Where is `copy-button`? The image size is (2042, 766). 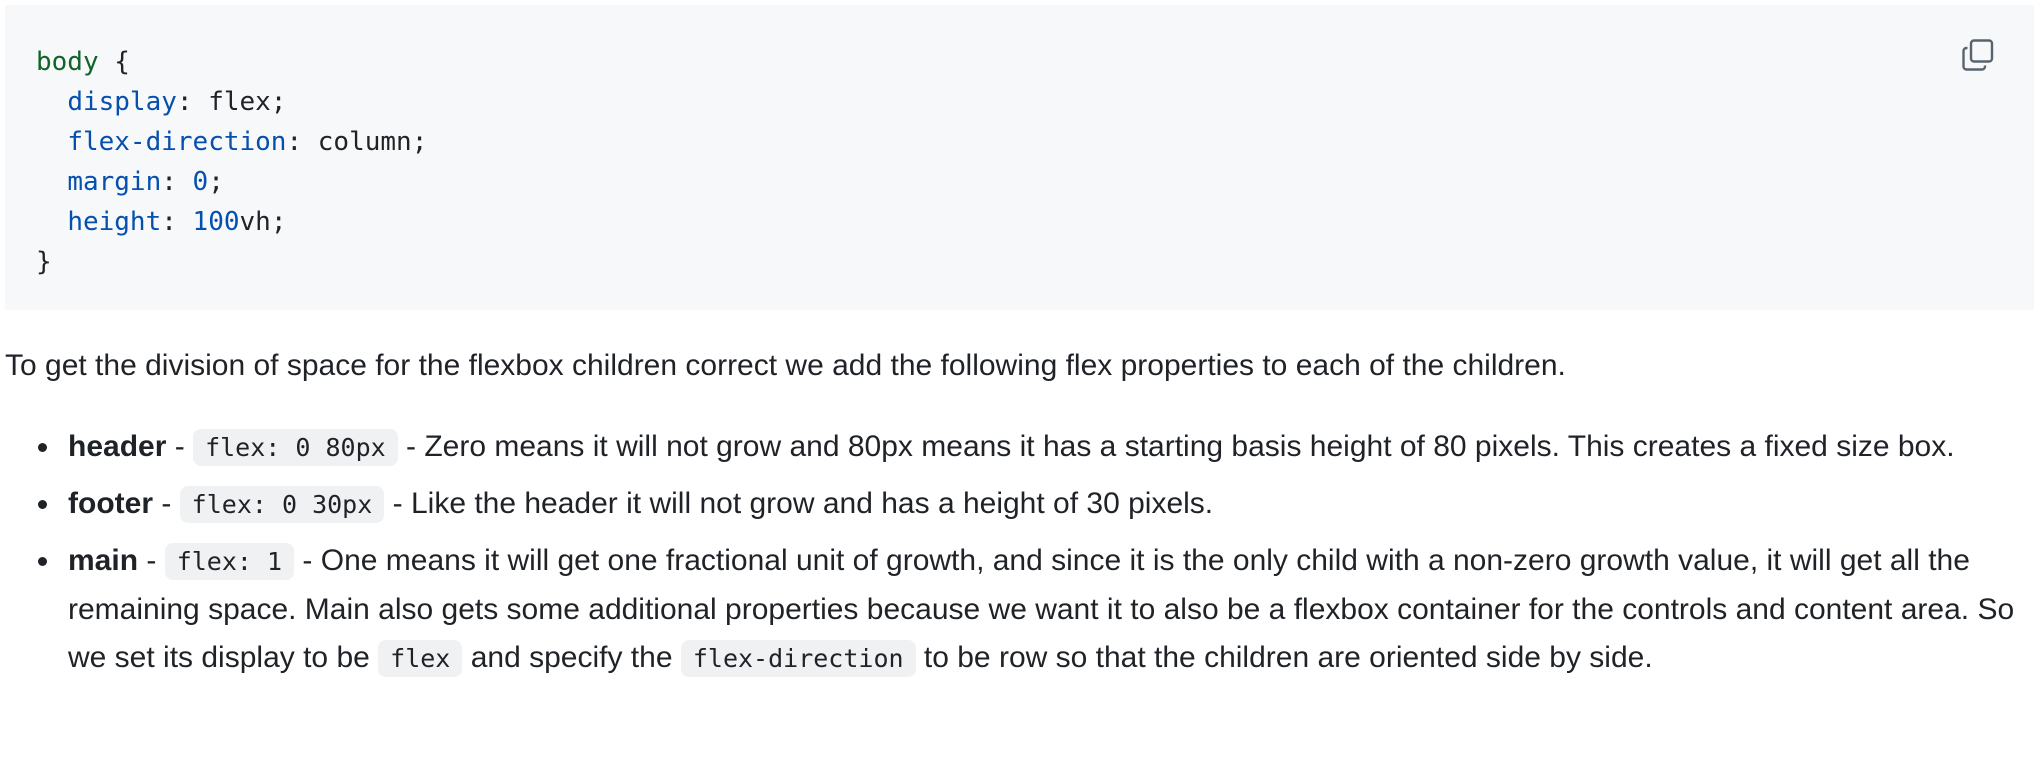
copy-button is located at coordinates (1978, 55).